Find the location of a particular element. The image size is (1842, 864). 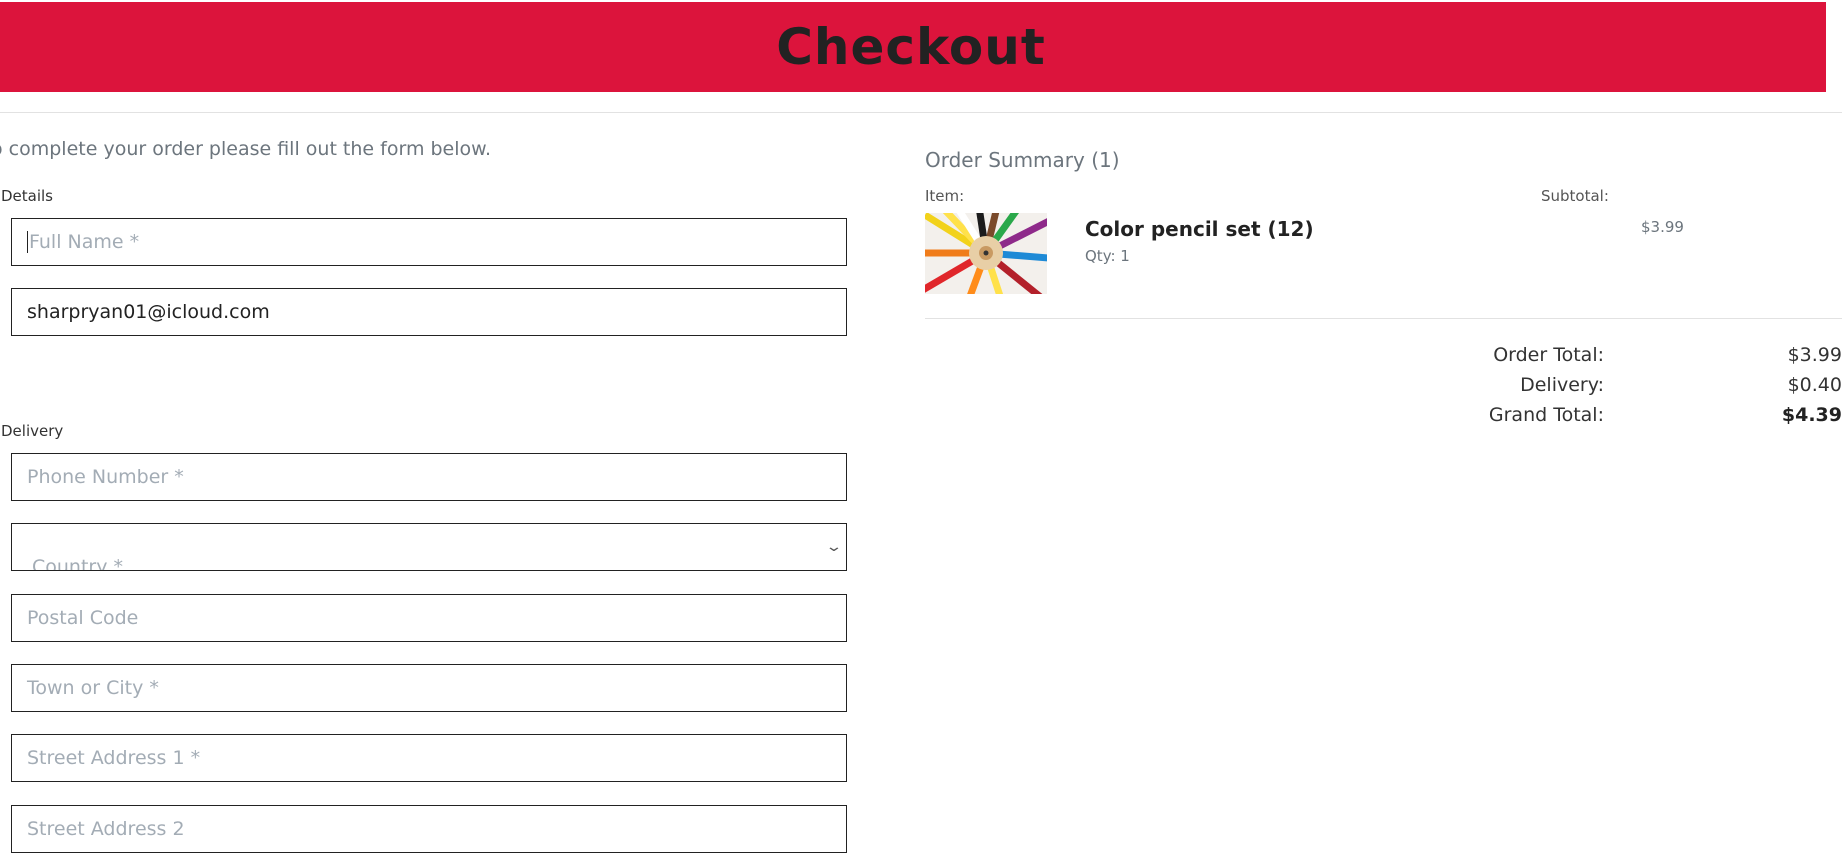

details-section-label: Details is located at coordinates (27, 196).